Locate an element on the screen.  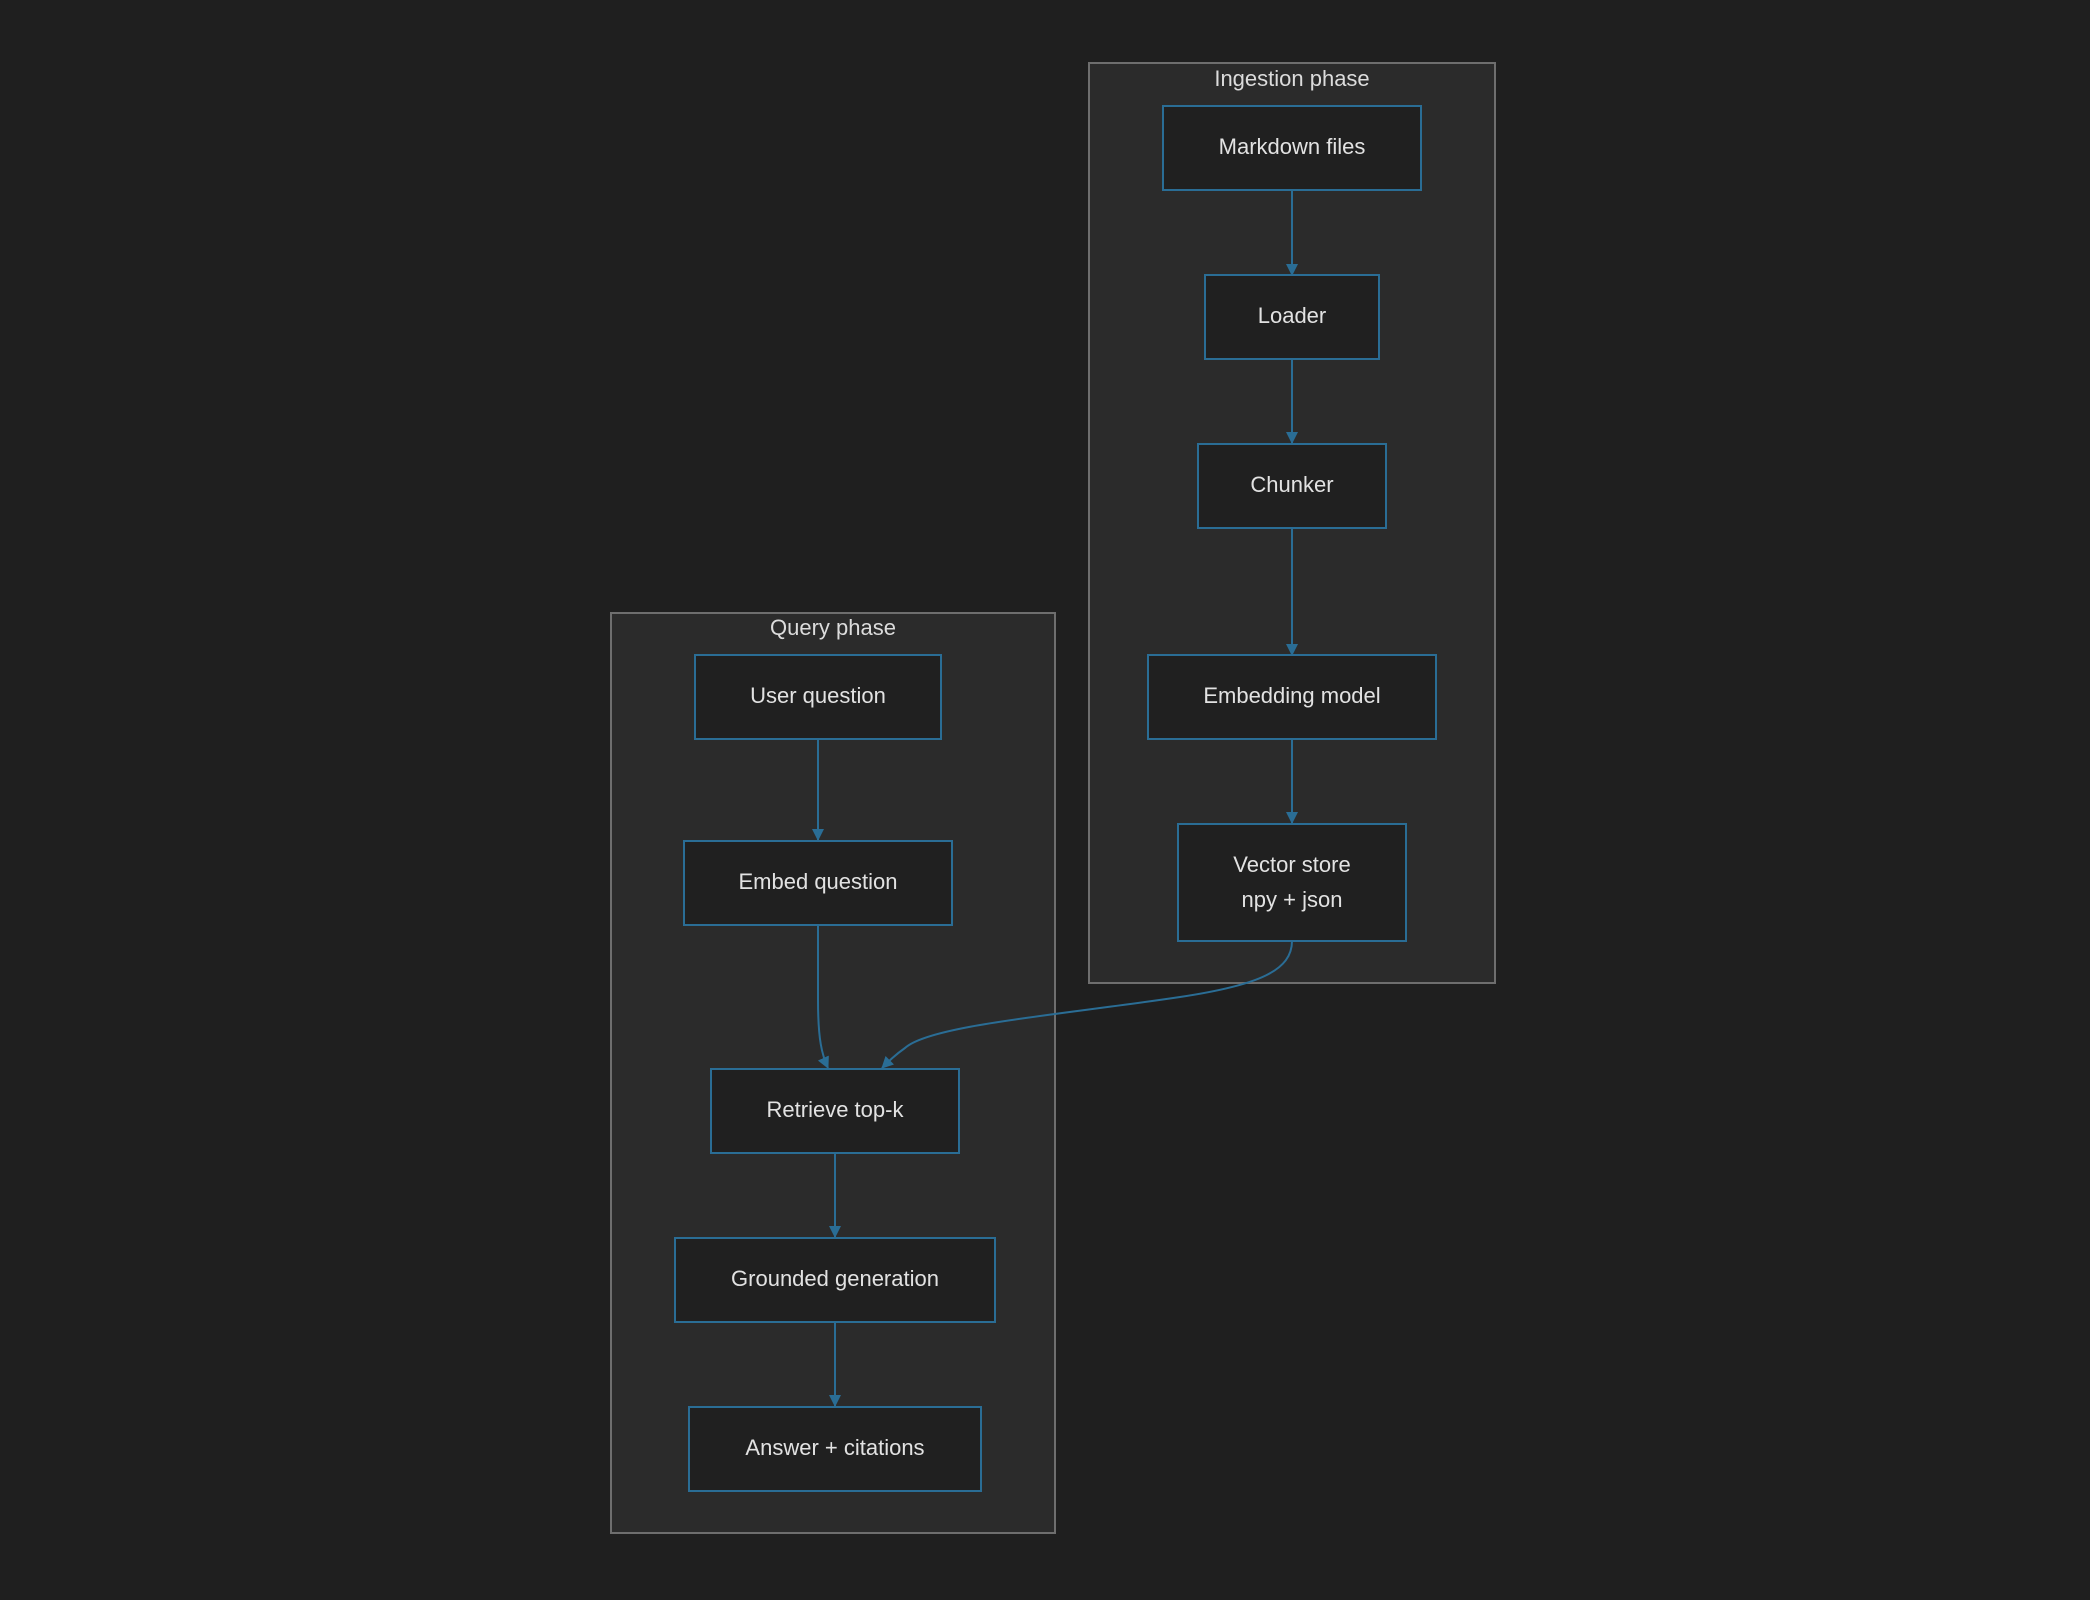
node-user-question: User question is located at coordinates (818, 697).